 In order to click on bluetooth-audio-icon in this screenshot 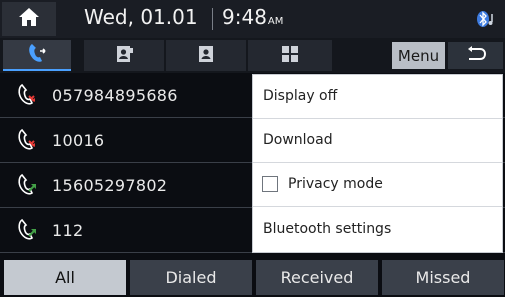, I will do `click(486, 21)`.